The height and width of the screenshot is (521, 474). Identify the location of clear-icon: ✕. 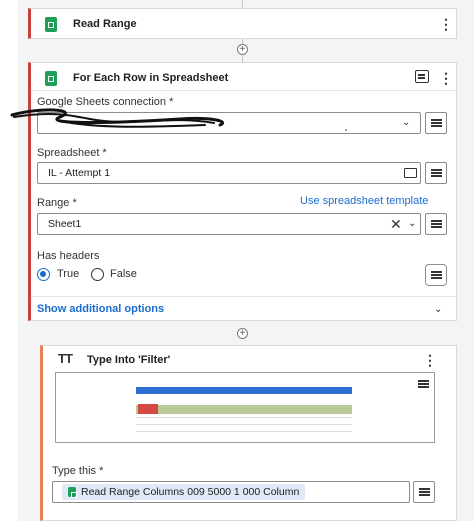
(396, 224).